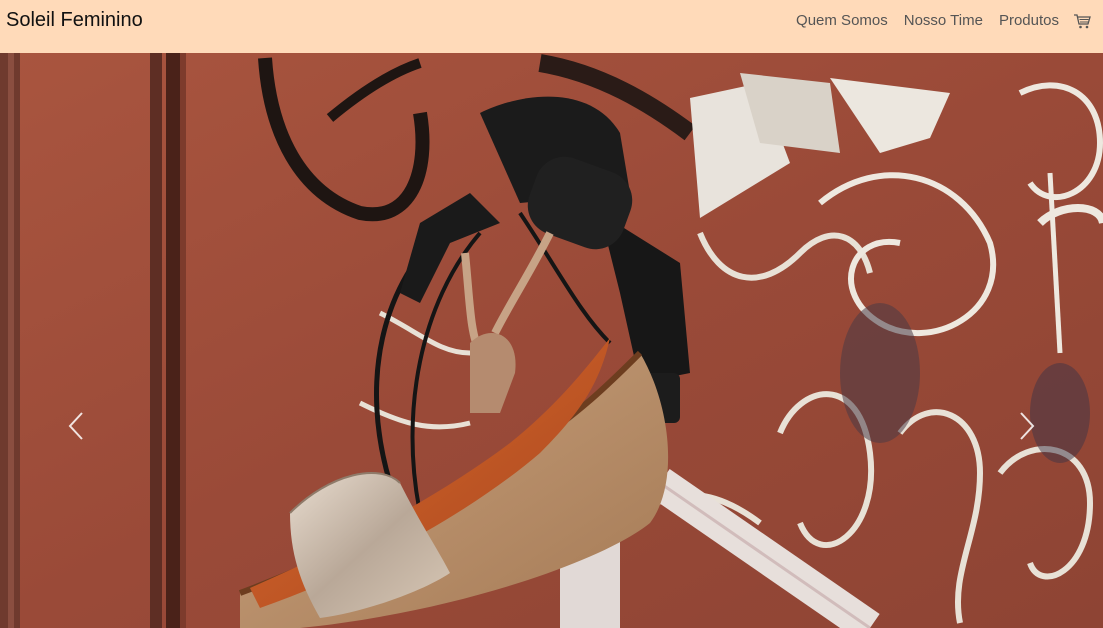 Image resolution: width=1103 pixels, height=628 pixels. Describe the element at coordinates (1082, 21) in the screenshot. I see `shopping-cart-icon` at that location.